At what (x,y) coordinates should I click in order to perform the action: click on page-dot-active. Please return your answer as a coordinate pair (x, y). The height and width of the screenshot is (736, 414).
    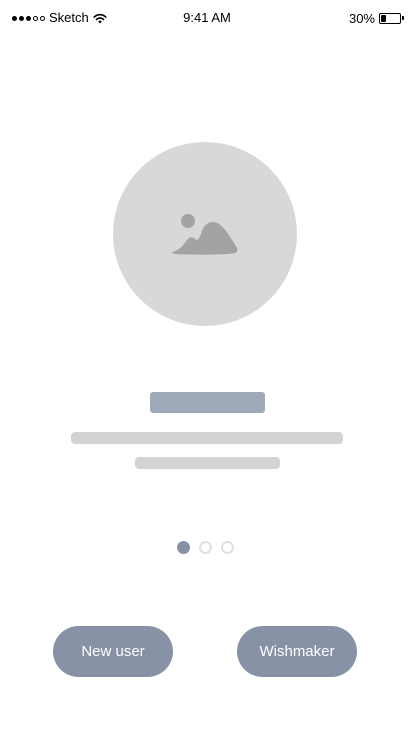
    Looking at the image, I should click on (183, 547).